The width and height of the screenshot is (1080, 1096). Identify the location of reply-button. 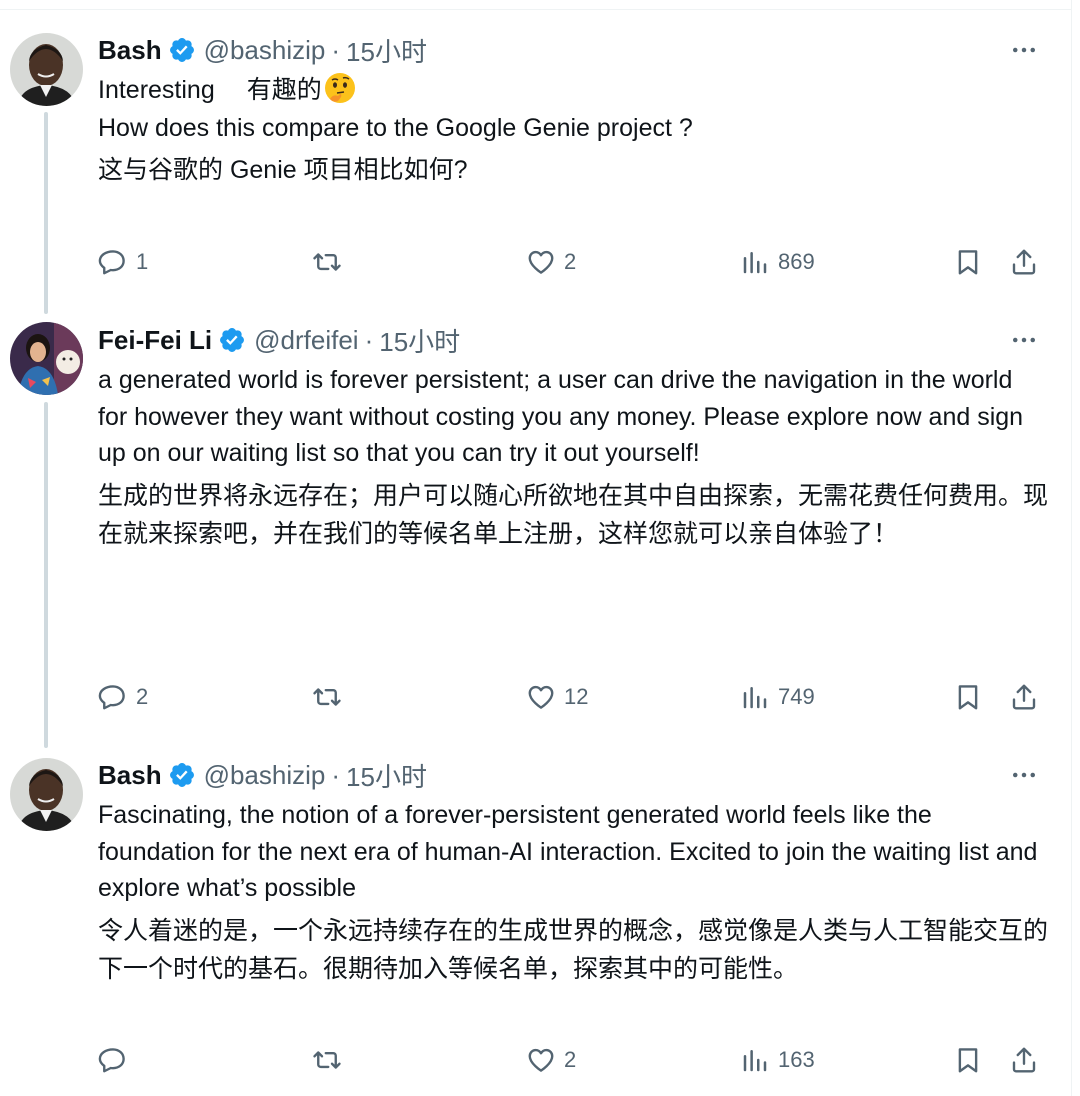
(117, 1060).